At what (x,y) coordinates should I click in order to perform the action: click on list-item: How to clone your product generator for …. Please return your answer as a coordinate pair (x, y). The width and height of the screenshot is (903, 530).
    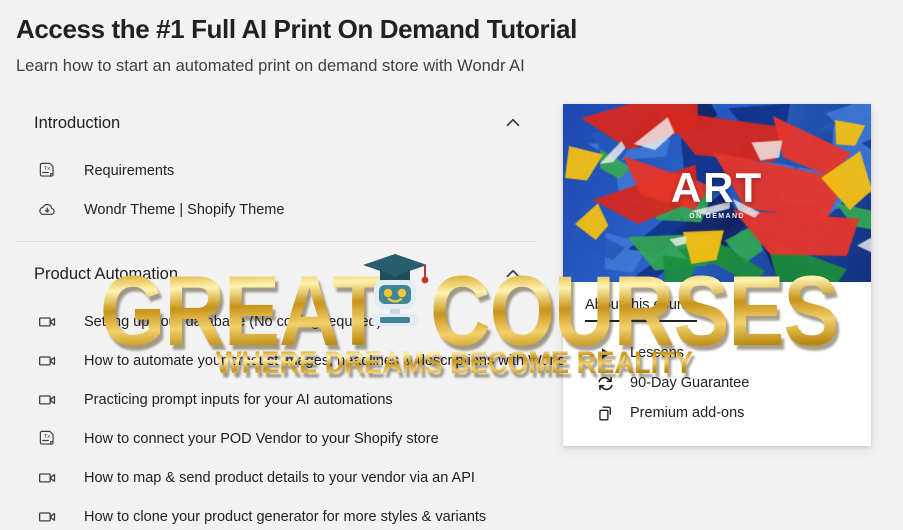
    Looking at the image, I should click on (276, 513).